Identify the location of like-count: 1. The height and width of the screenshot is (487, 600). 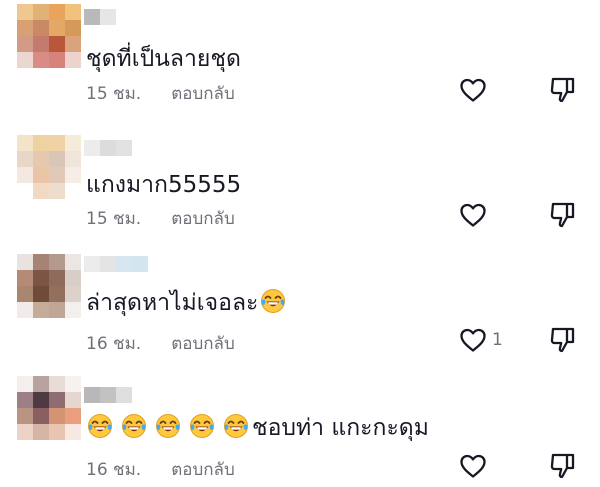
(497, 340).